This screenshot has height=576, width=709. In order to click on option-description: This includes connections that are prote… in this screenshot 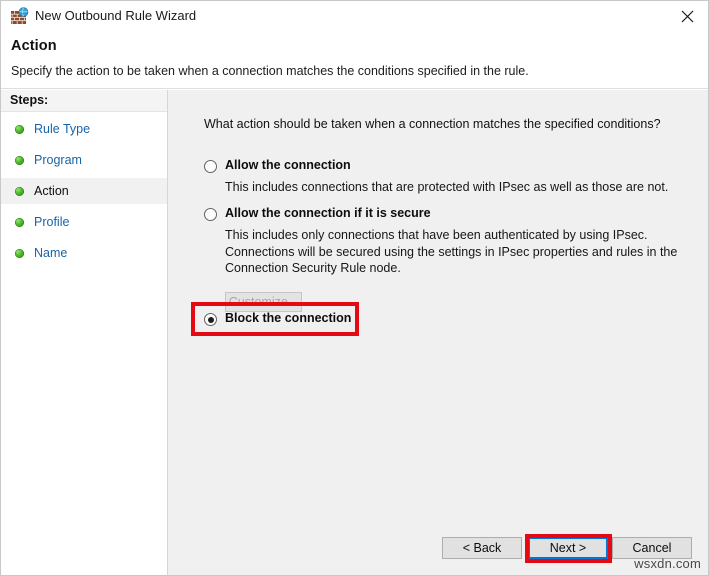, I will do `click(447, 187)`.